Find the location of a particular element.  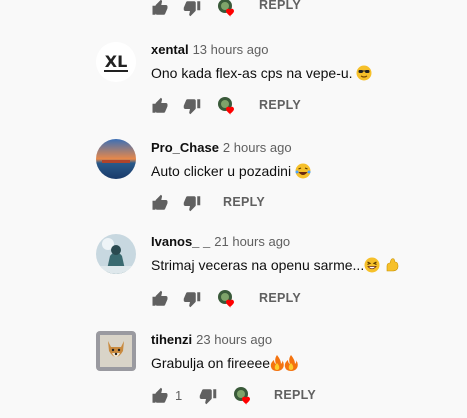

comment-actions: 1 REPLY is located at coordinates (251, 396).